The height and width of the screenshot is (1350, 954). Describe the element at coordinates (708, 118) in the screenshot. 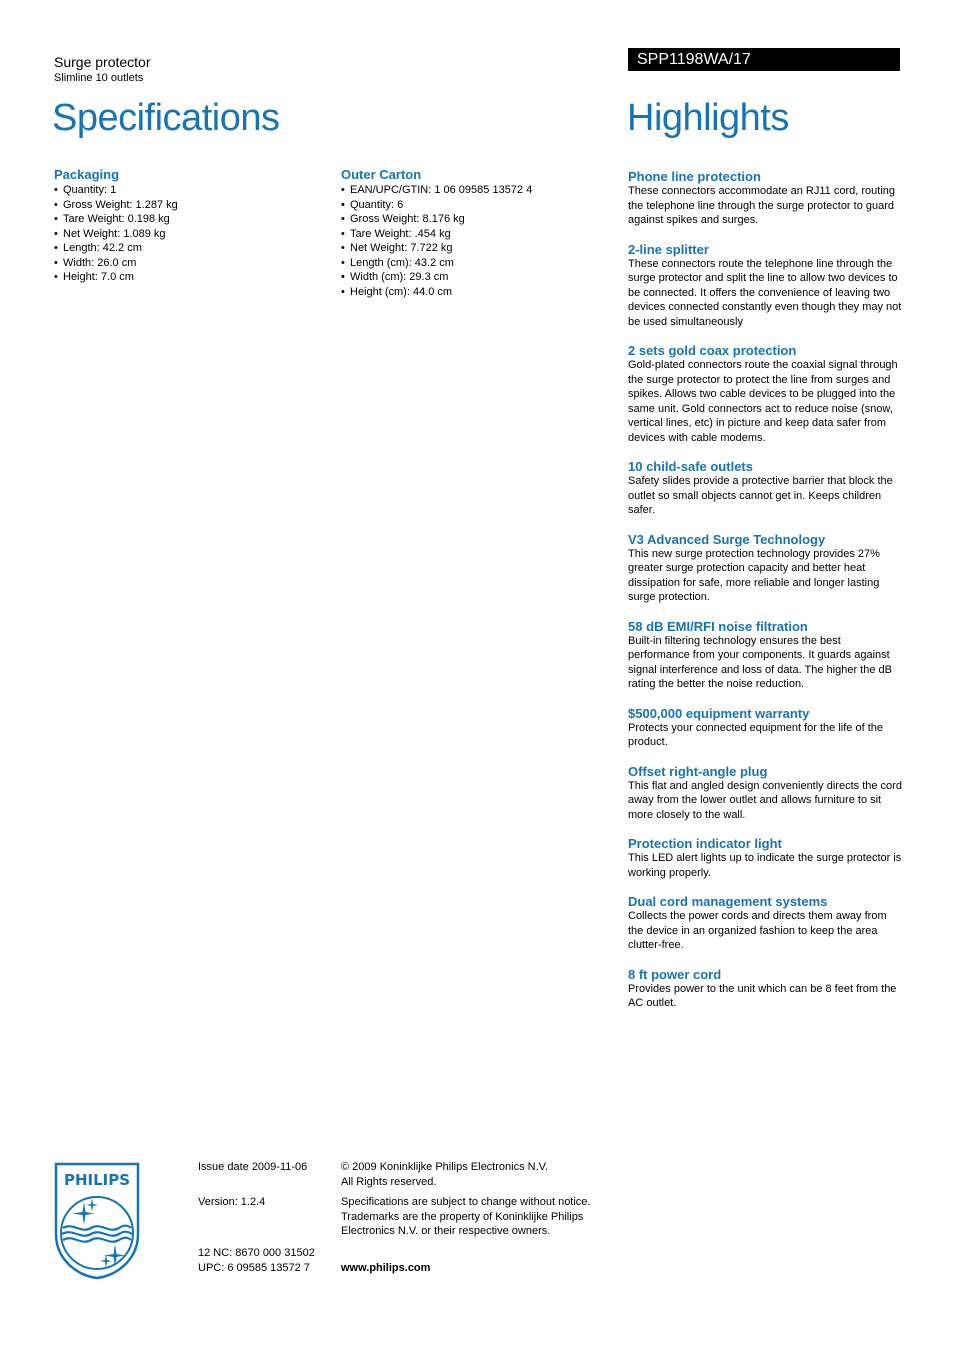

I see `highlights-title: Highlights` at that location.